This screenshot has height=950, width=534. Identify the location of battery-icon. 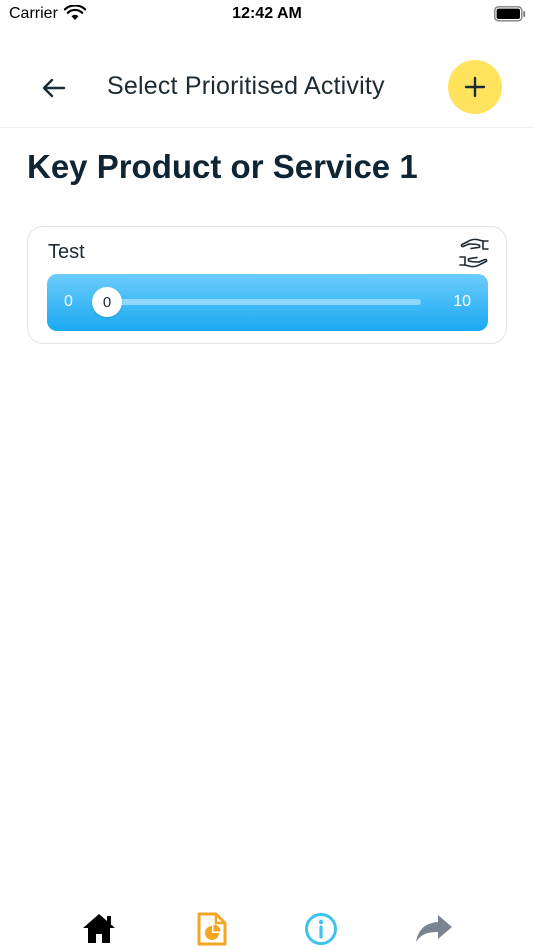
(510, 14).